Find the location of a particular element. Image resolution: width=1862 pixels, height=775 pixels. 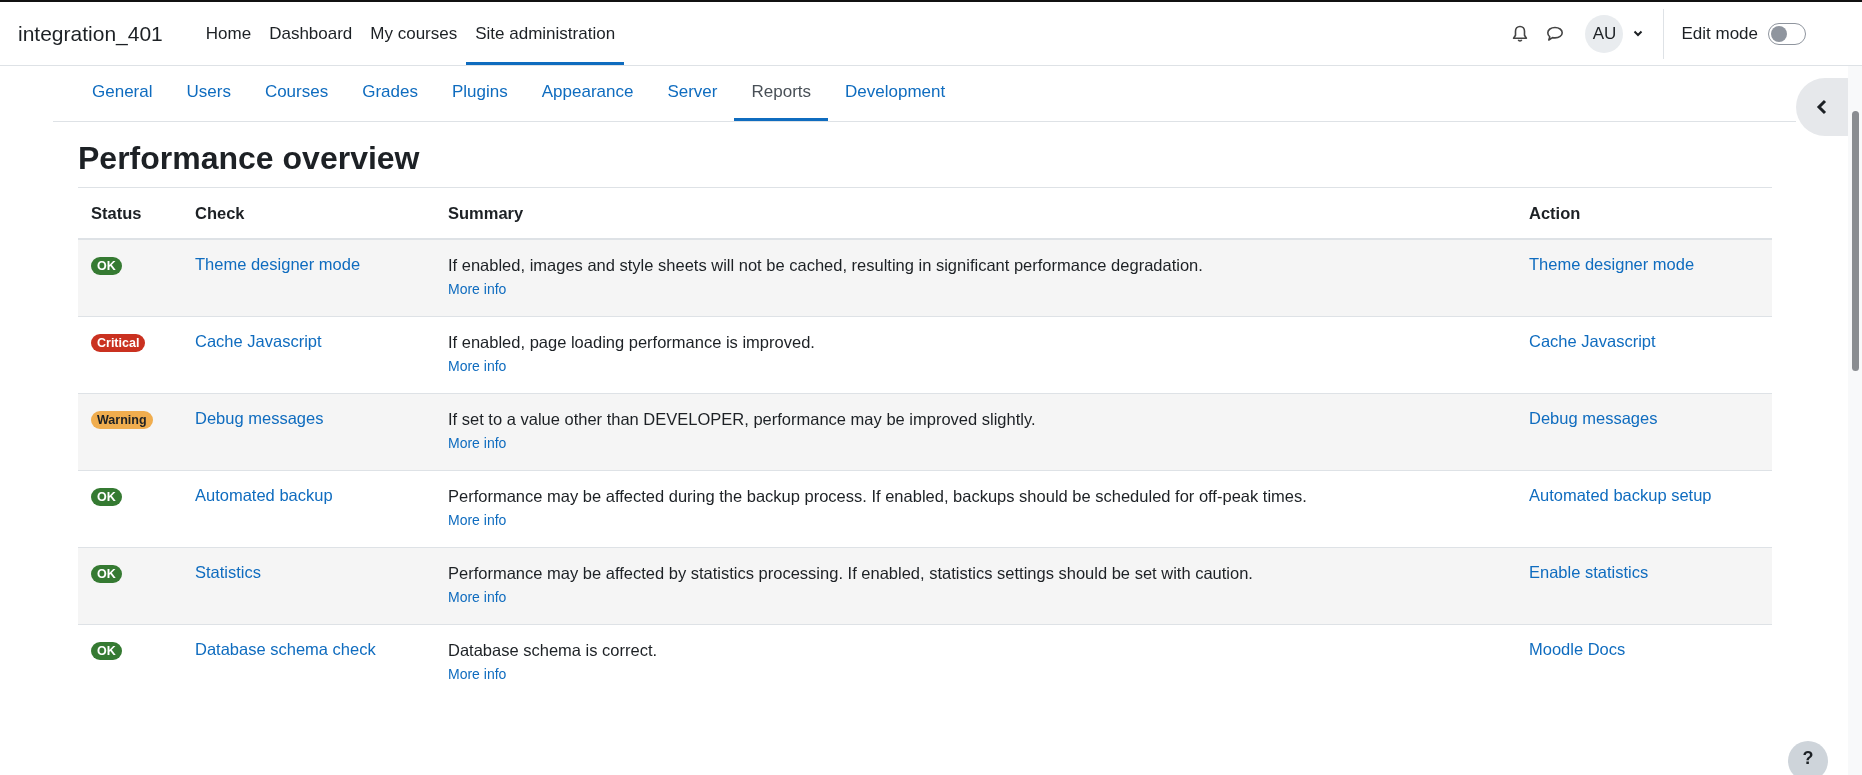

drawer-toggle-button is located at coordinates (1822, 107).